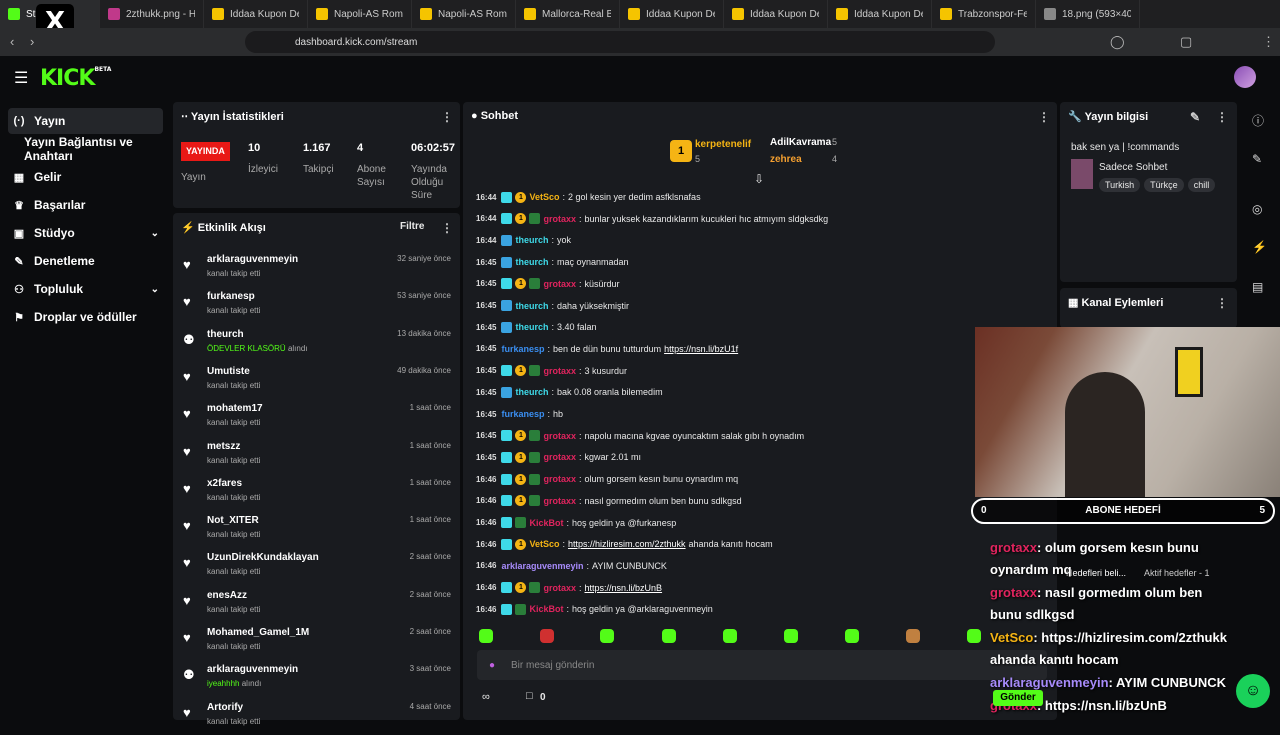 This screenshot has height=735, width=1280. Describe the element at coordinates (529, 696) in the screenshot. I see `gift-icon: □` at that location.